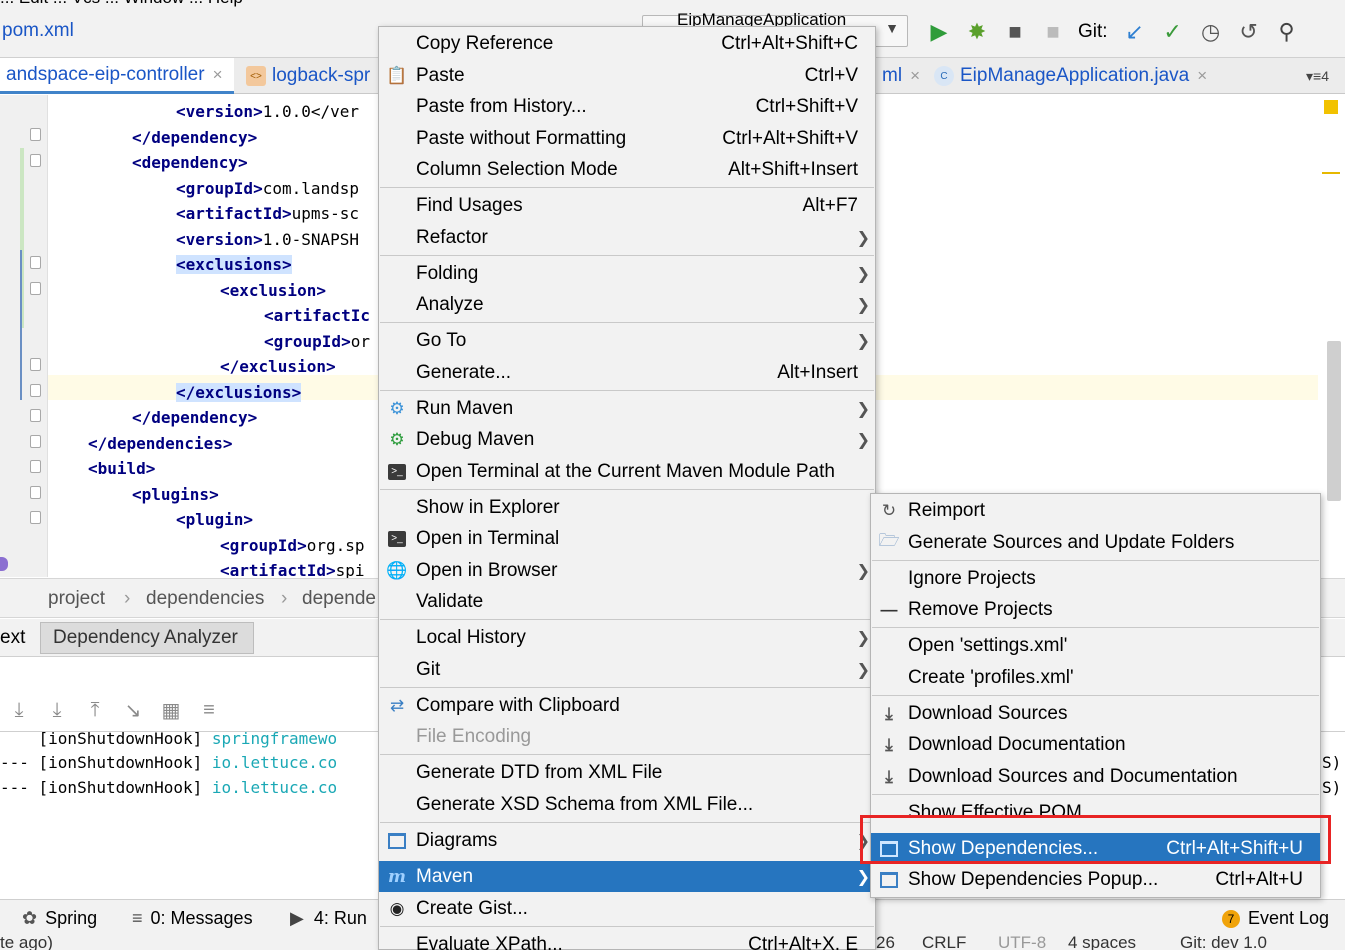 The height and width of the screenshot is (950, 1345). What do you see at coordinates (133, 710) in the screenshot?
I see `collapse-icon: ↘` at bounding box center [133, 710].